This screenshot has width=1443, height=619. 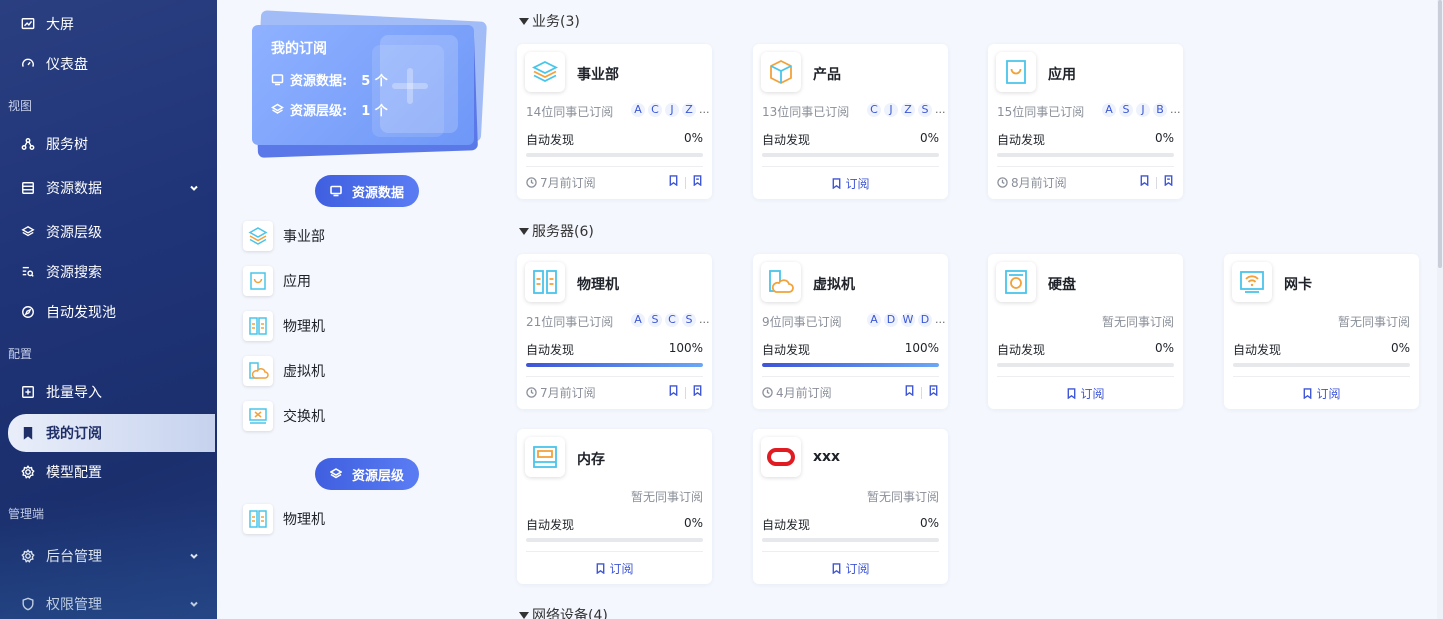 I want to click on resource-card: xxx 暂无同事订阅 自动发现 0% 订阅, so click(x=850, y=506).